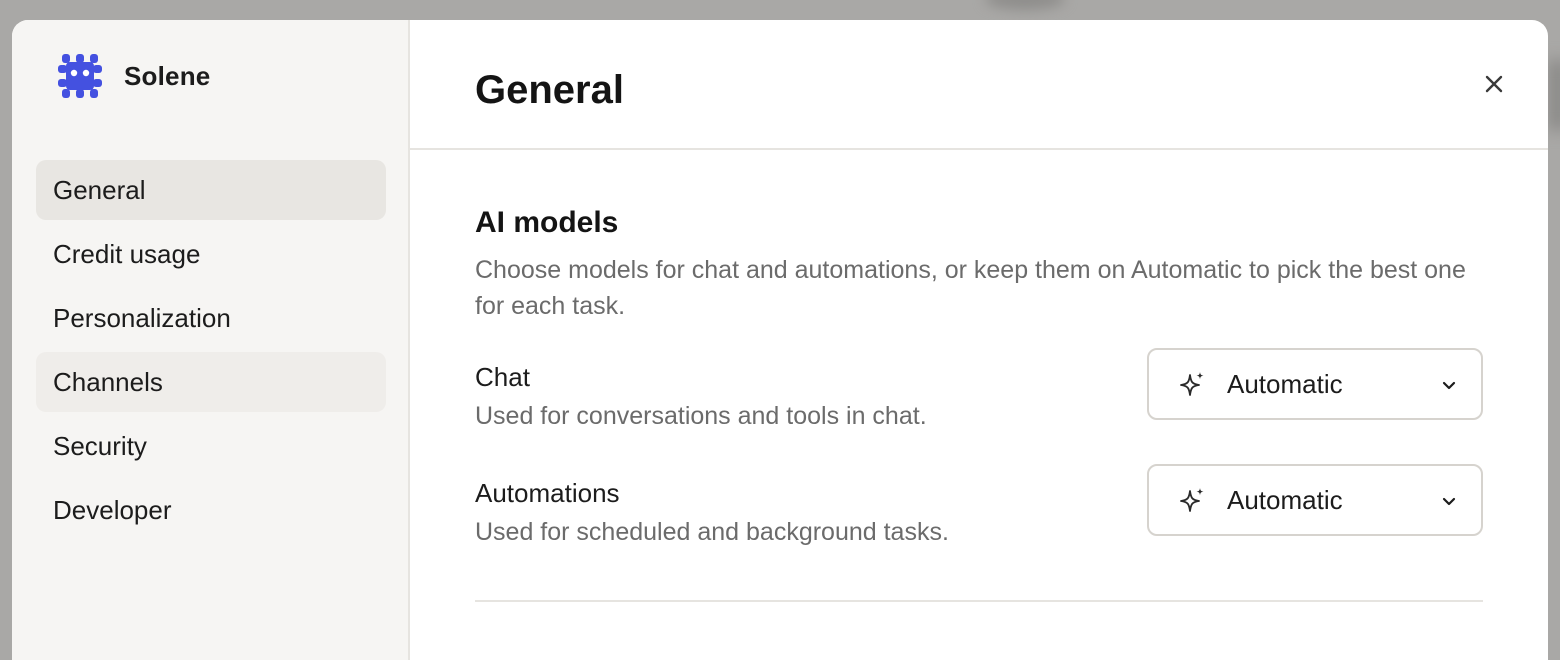 The image size is (1560, 660). I want to click on sidebar-item-security: Security, so click(211, 446).